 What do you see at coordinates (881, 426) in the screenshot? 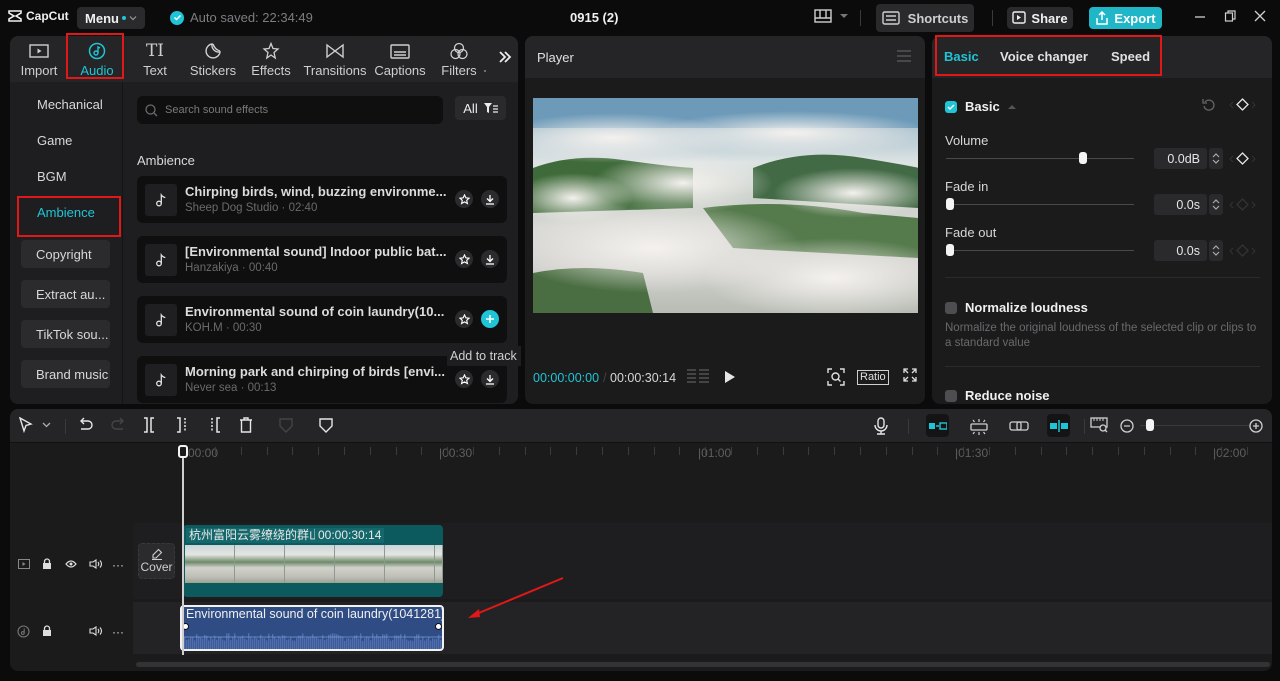
I see `record-audio-button` at bounding box center [881, 426].